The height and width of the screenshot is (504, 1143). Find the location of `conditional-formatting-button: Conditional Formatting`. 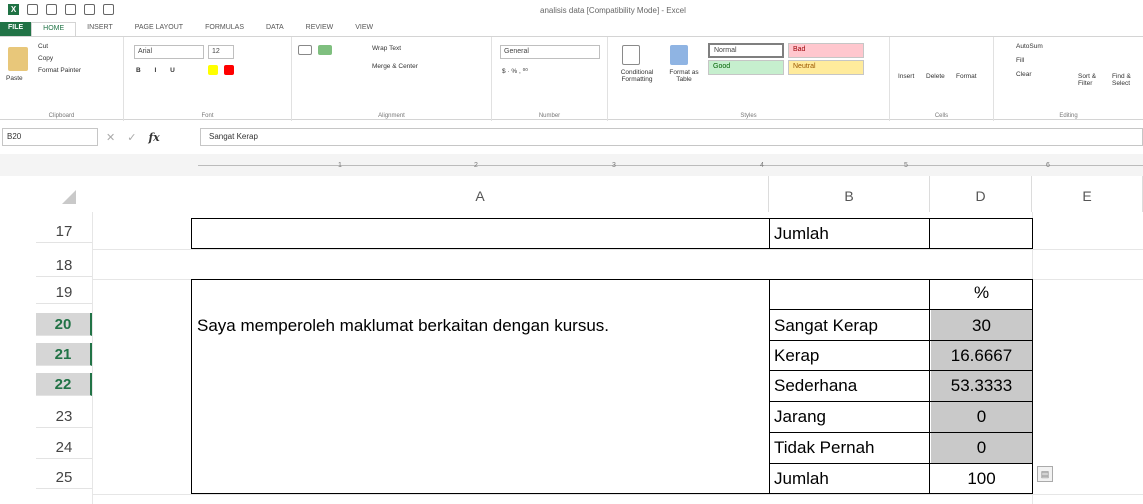

conditional-formatting-button: Conditional Formatting is located at coordinates (637, 76).